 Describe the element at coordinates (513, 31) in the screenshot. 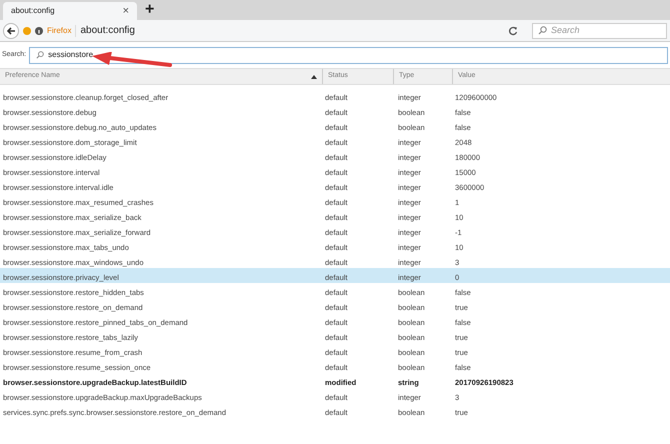

I see `reload-icon` at that location.